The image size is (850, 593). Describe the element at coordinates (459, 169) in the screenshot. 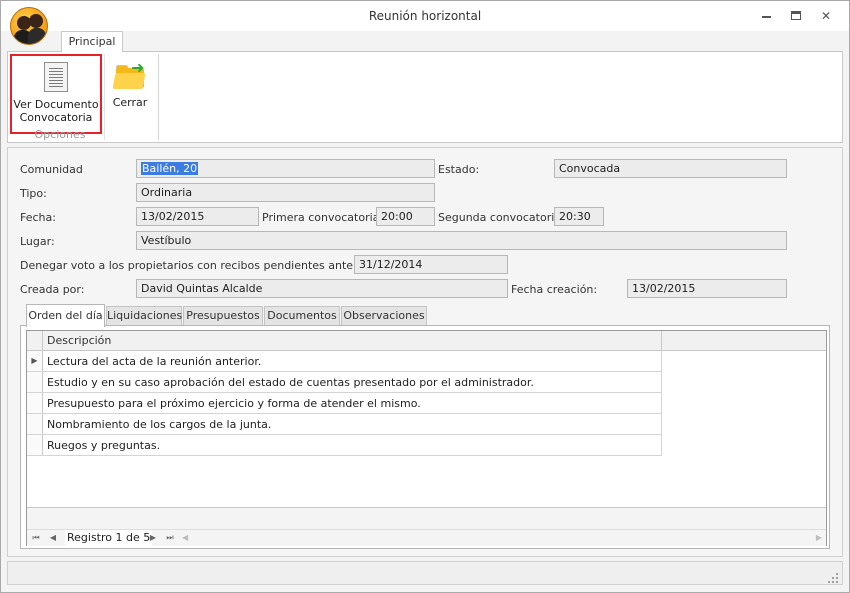

I see `estado-label: Estado:` at that location.